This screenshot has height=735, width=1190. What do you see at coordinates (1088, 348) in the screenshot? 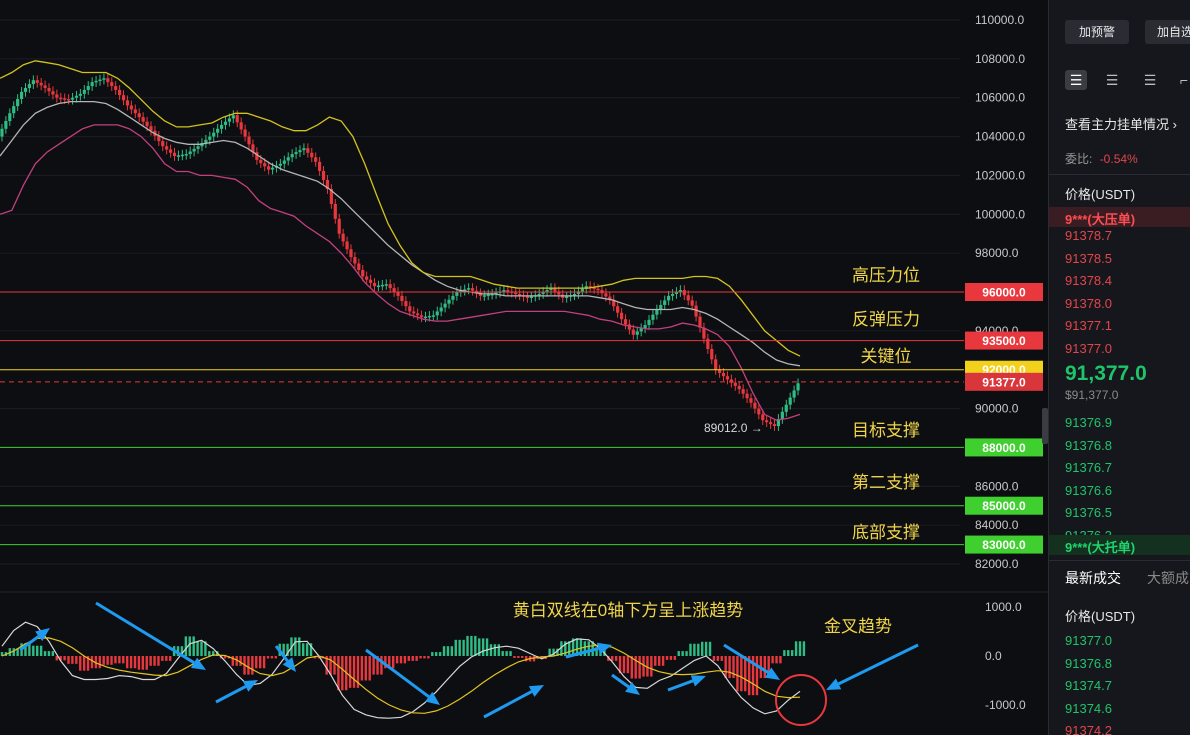
I see `ask-row: 91377.0` at bounding box center [1088, 348].